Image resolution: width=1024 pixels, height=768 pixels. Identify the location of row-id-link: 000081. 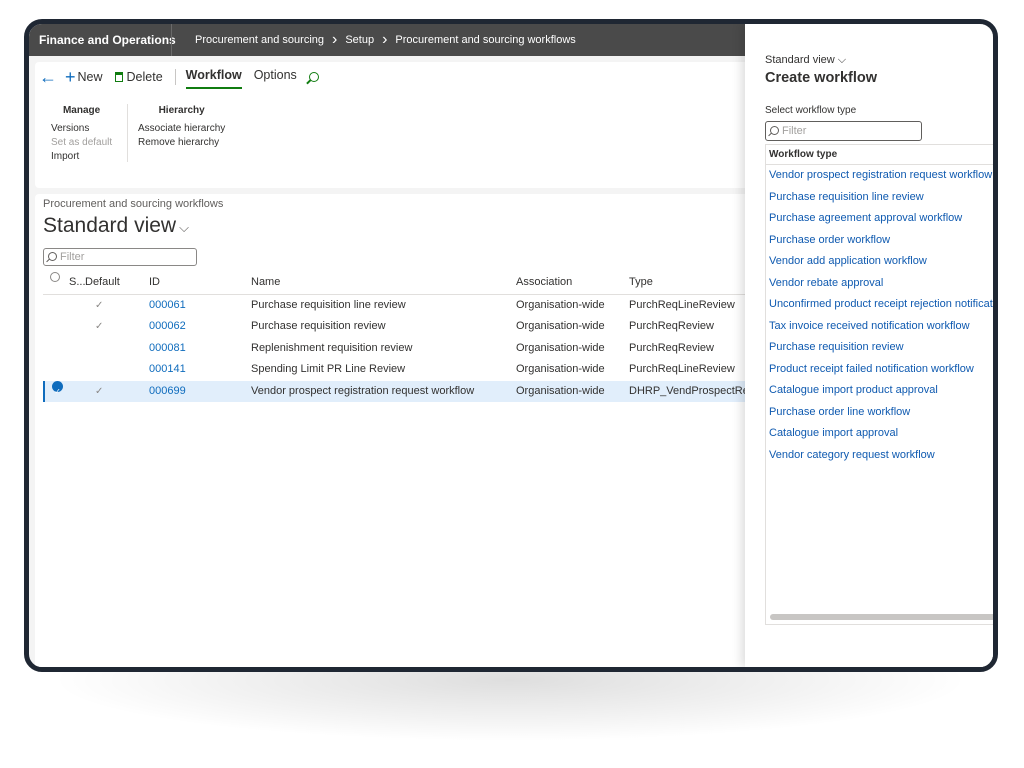
(167, 348).